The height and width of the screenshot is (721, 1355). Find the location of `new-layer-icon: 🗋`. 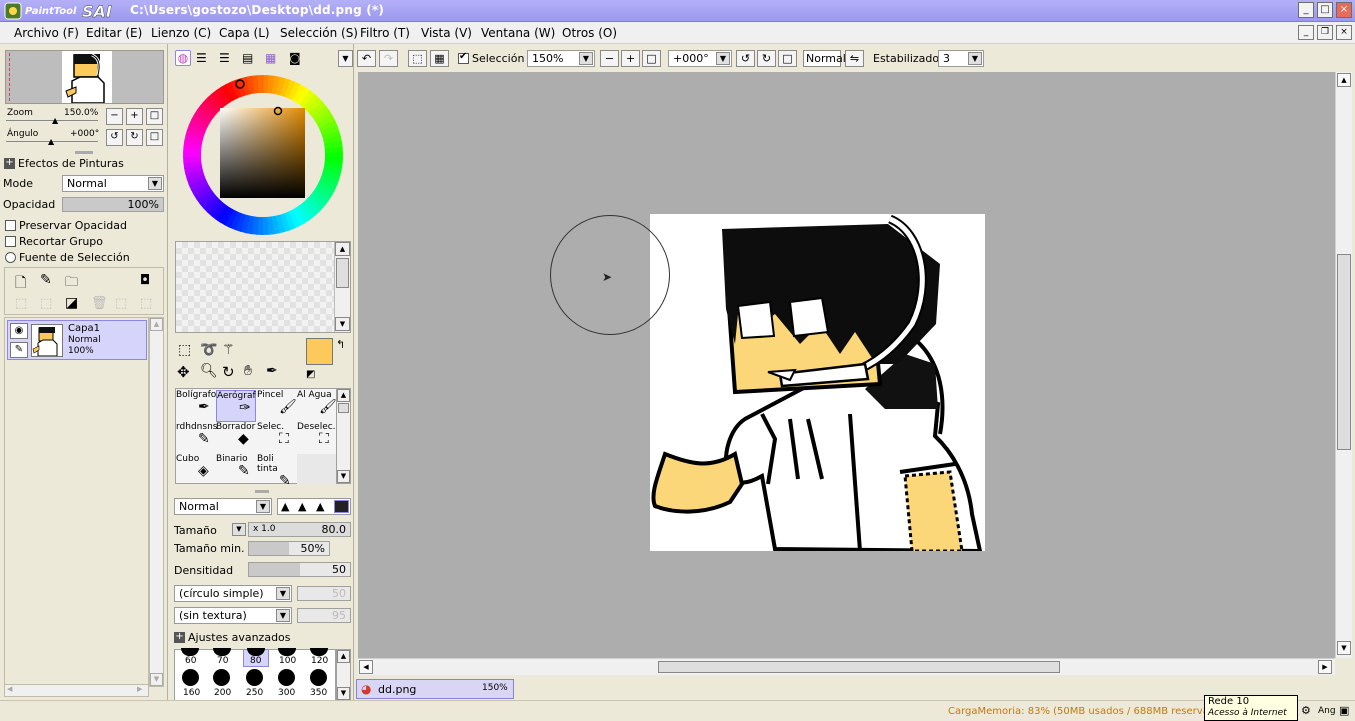

new-layer-icon: 🗋 is located at coordinates (20, 284).